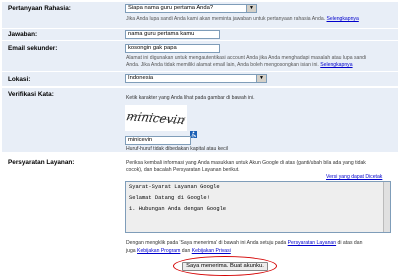 This screenshot has height=278, width=400. I want to click on location-select: Indonesia ▼, so click(196, 78).